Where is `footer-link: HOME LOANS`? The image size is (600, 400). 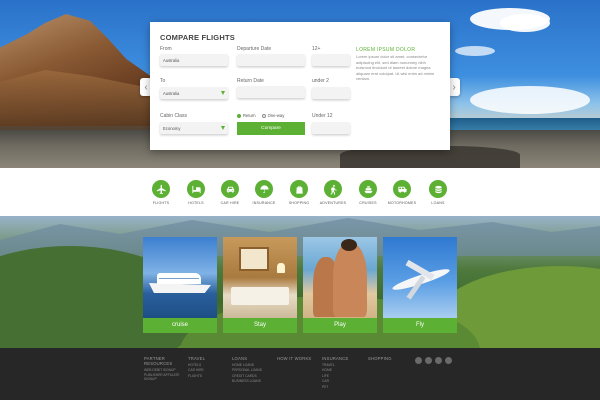 footer-link: HOME LOANS is located at coordinates (252, 365).